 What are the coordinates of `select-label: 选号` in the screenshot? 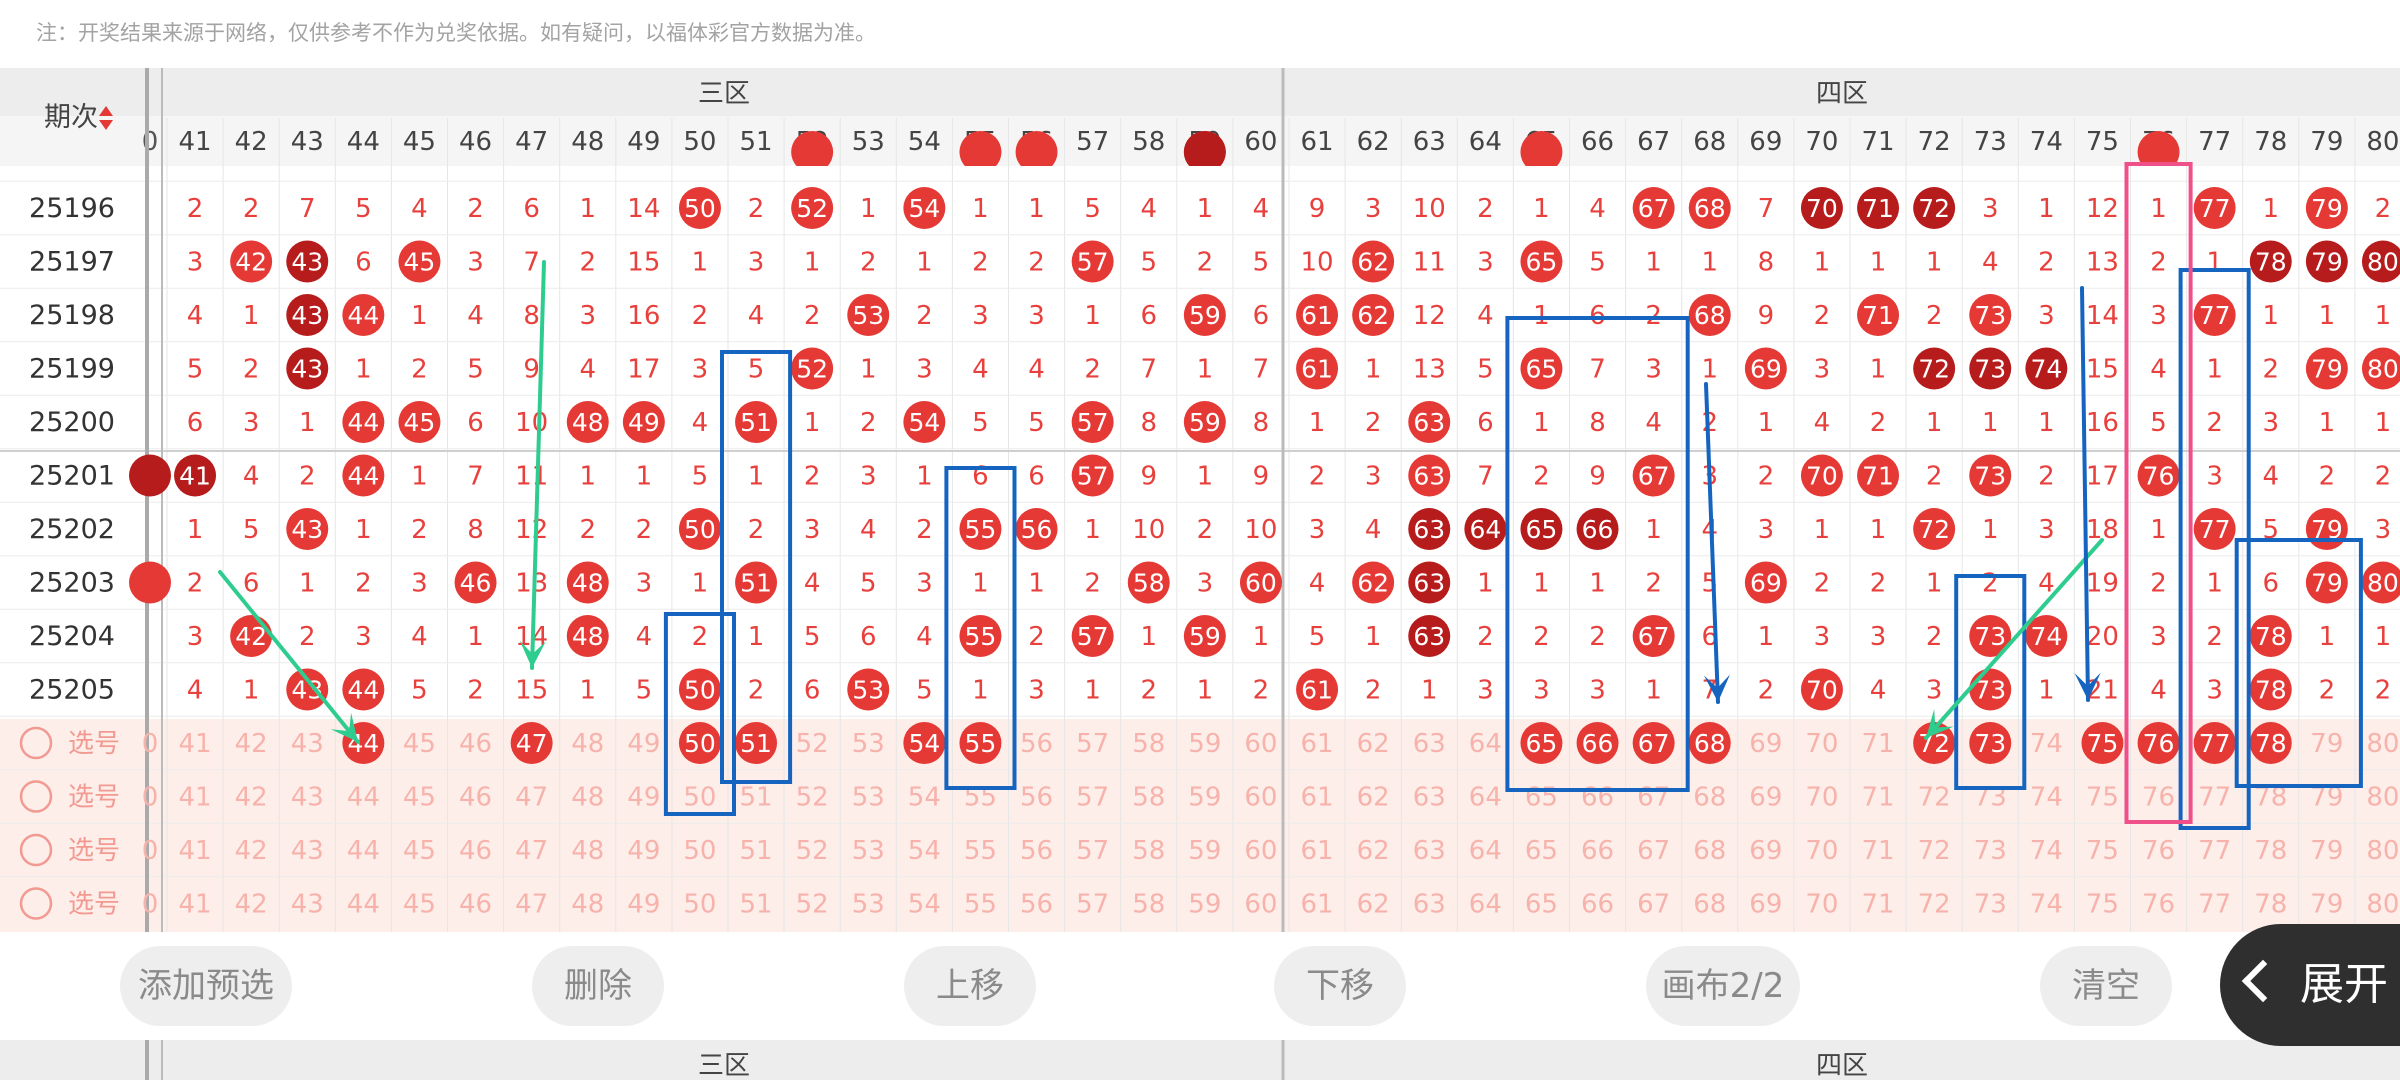 It's located at (94, 905).